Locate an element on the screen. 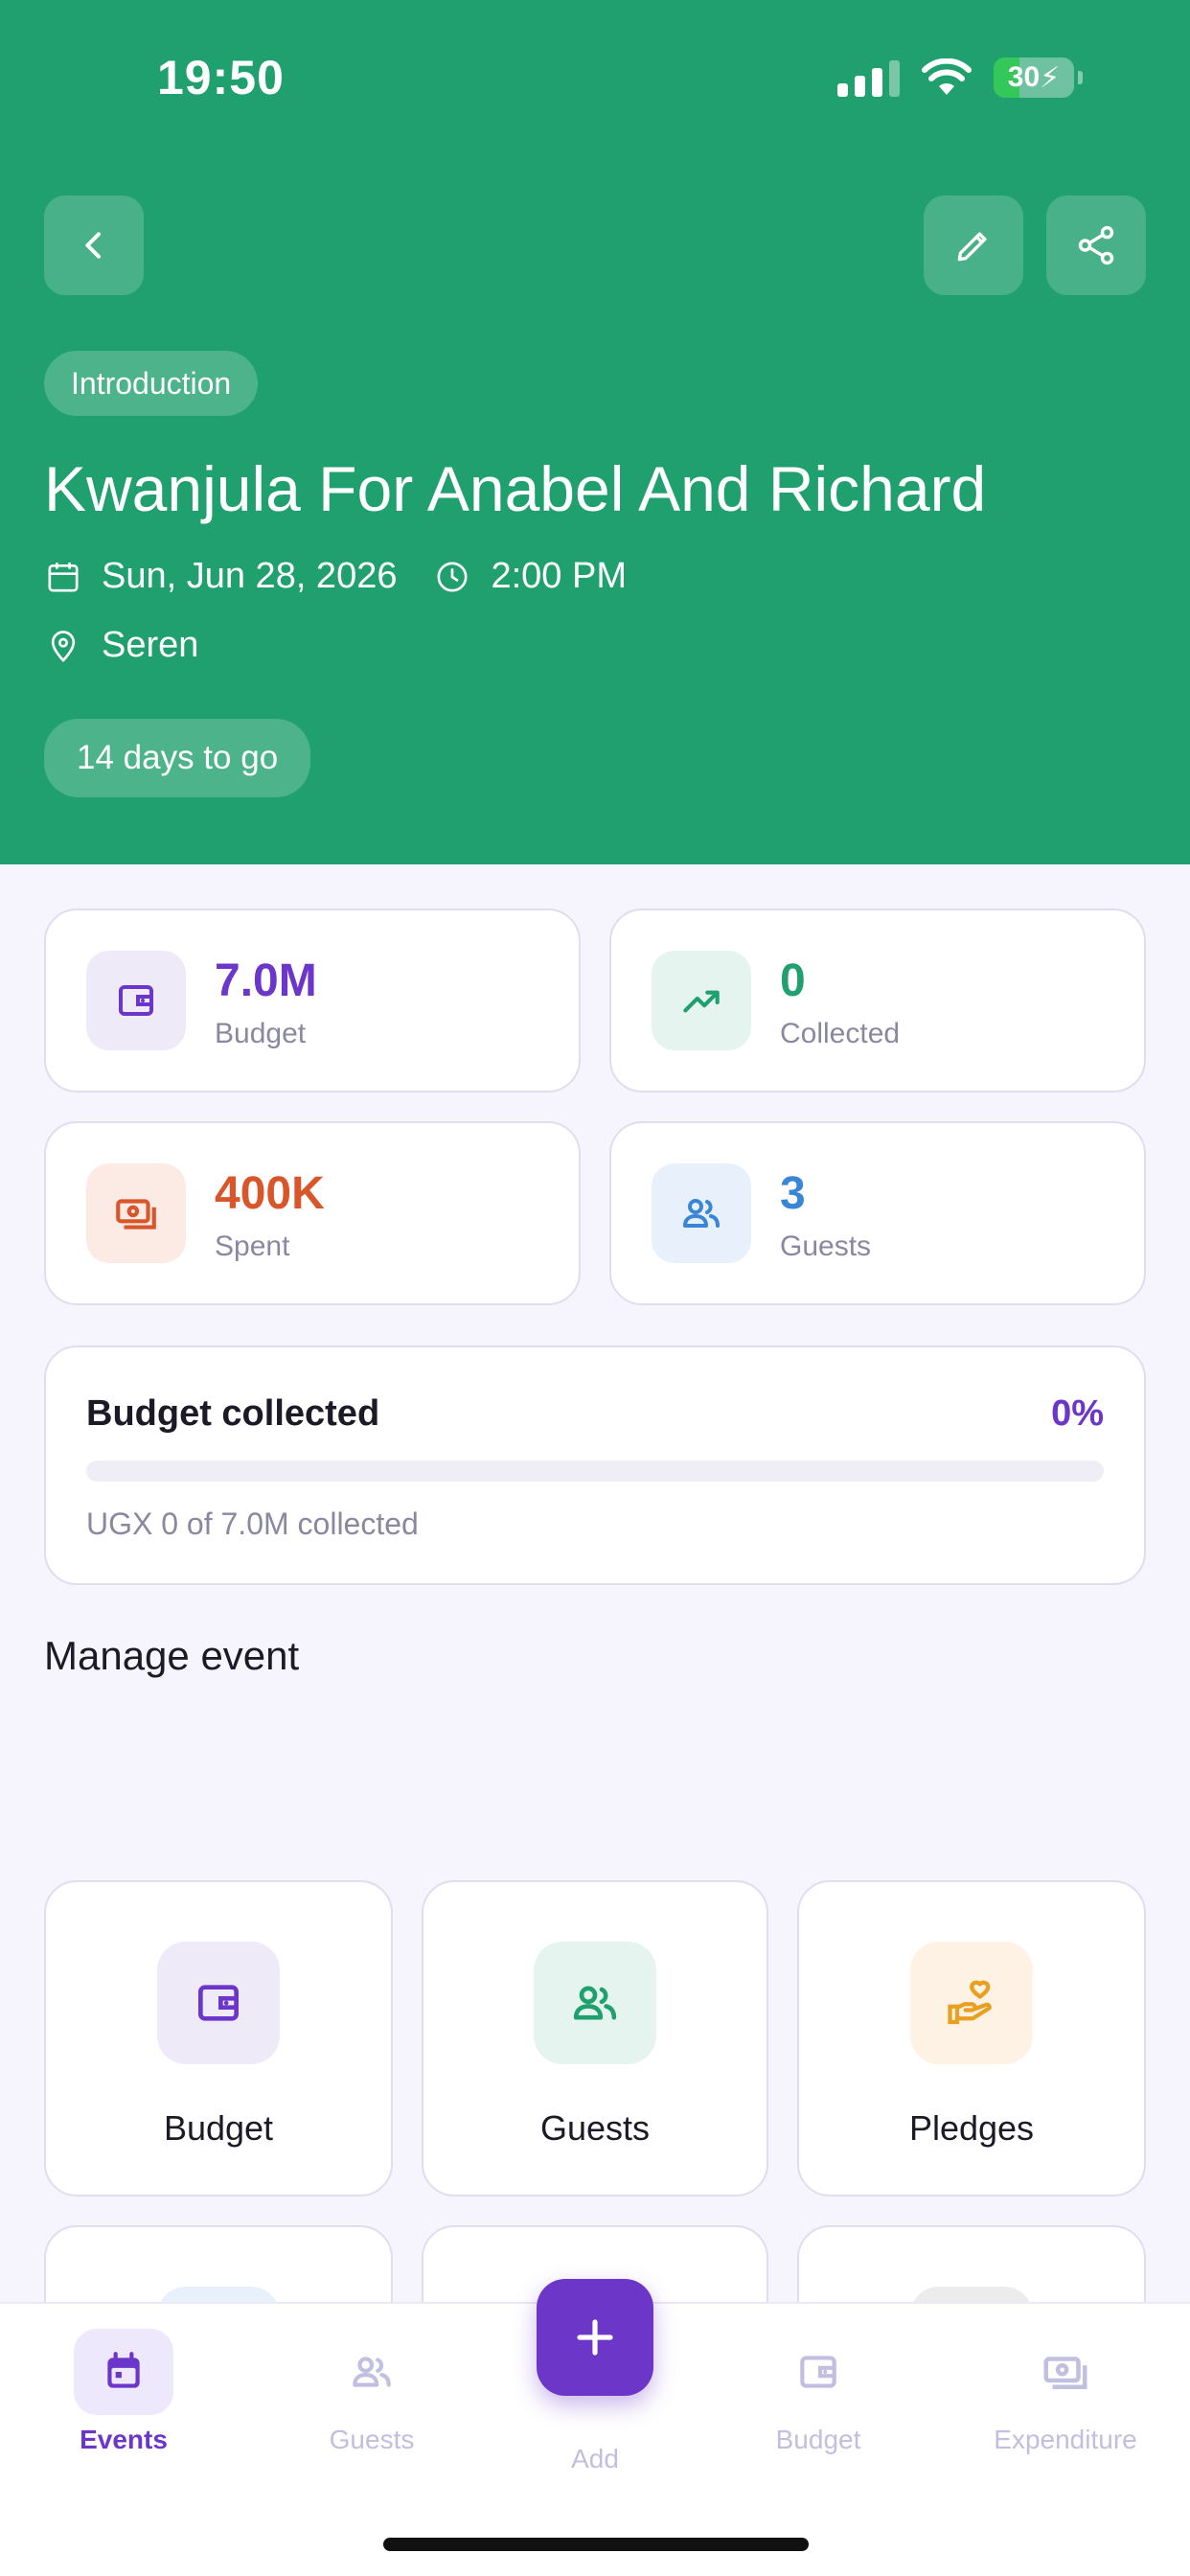 This screenshot has height=2576, width=1190. location-pin-icon is located at coordinates (64, 646).